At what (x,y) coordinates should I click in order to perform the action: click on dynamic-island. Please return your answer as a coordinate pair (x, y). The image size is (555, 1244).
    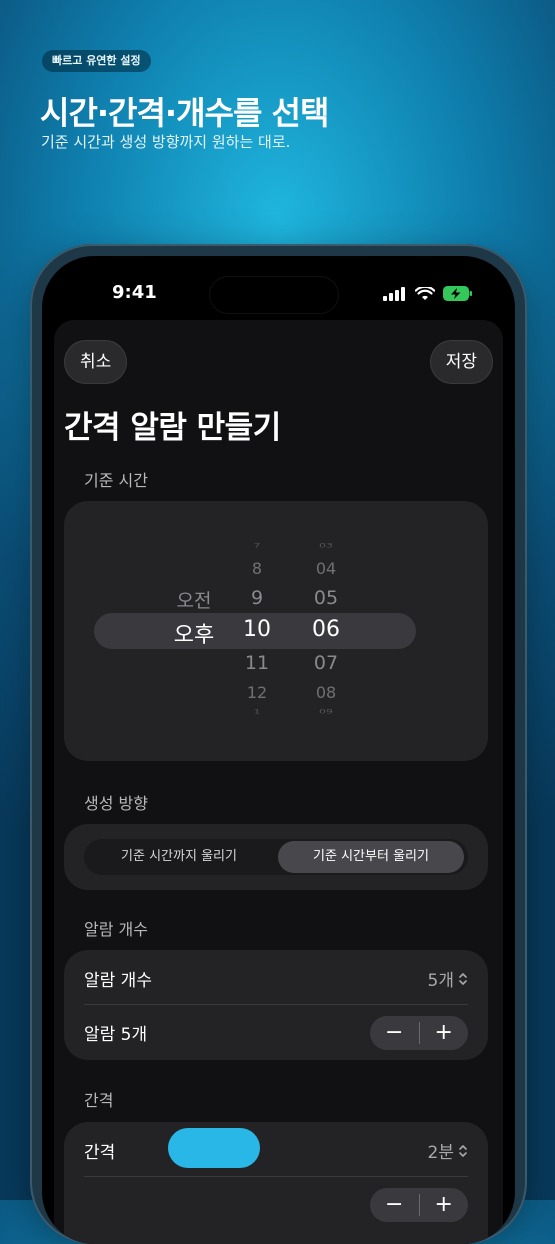
    Looking at the image, I should click on (274, 295).